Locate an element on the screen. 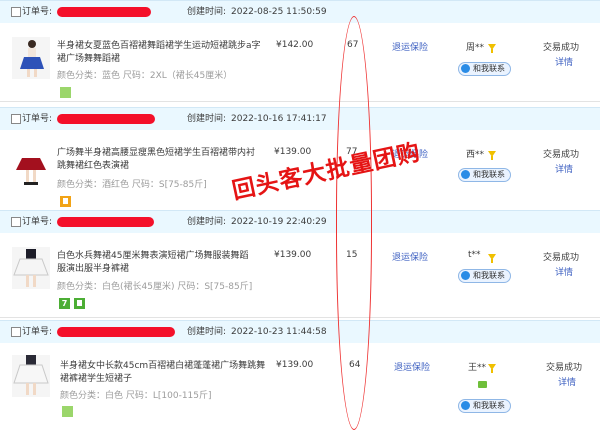 The image size is (600, 430). created-time-value: 2022-10-19 22:40:29 is located at coordinates (279, 222).